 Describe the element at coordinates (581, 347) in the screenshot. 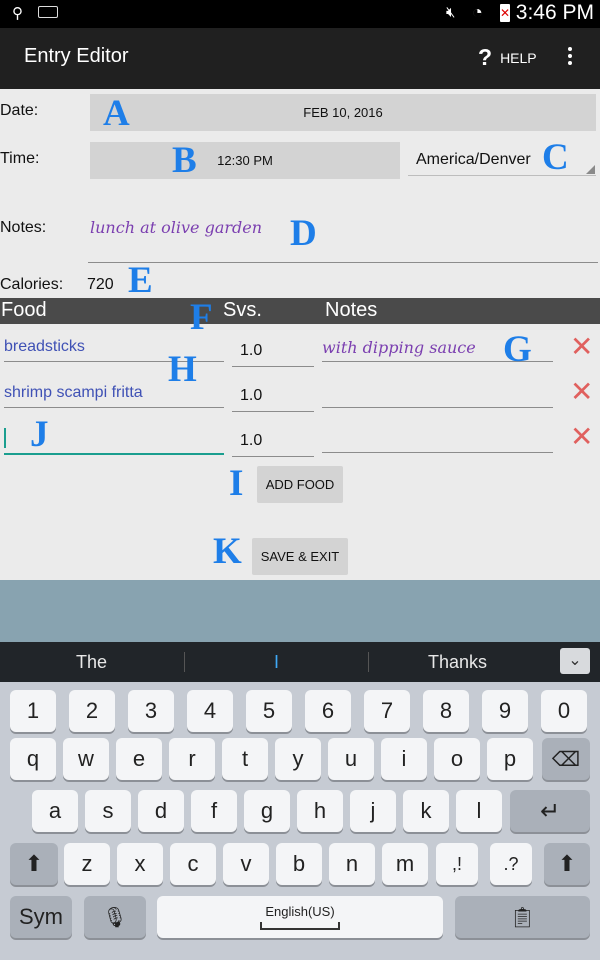

I see `delete-row-1-icon: ✕` at that location.